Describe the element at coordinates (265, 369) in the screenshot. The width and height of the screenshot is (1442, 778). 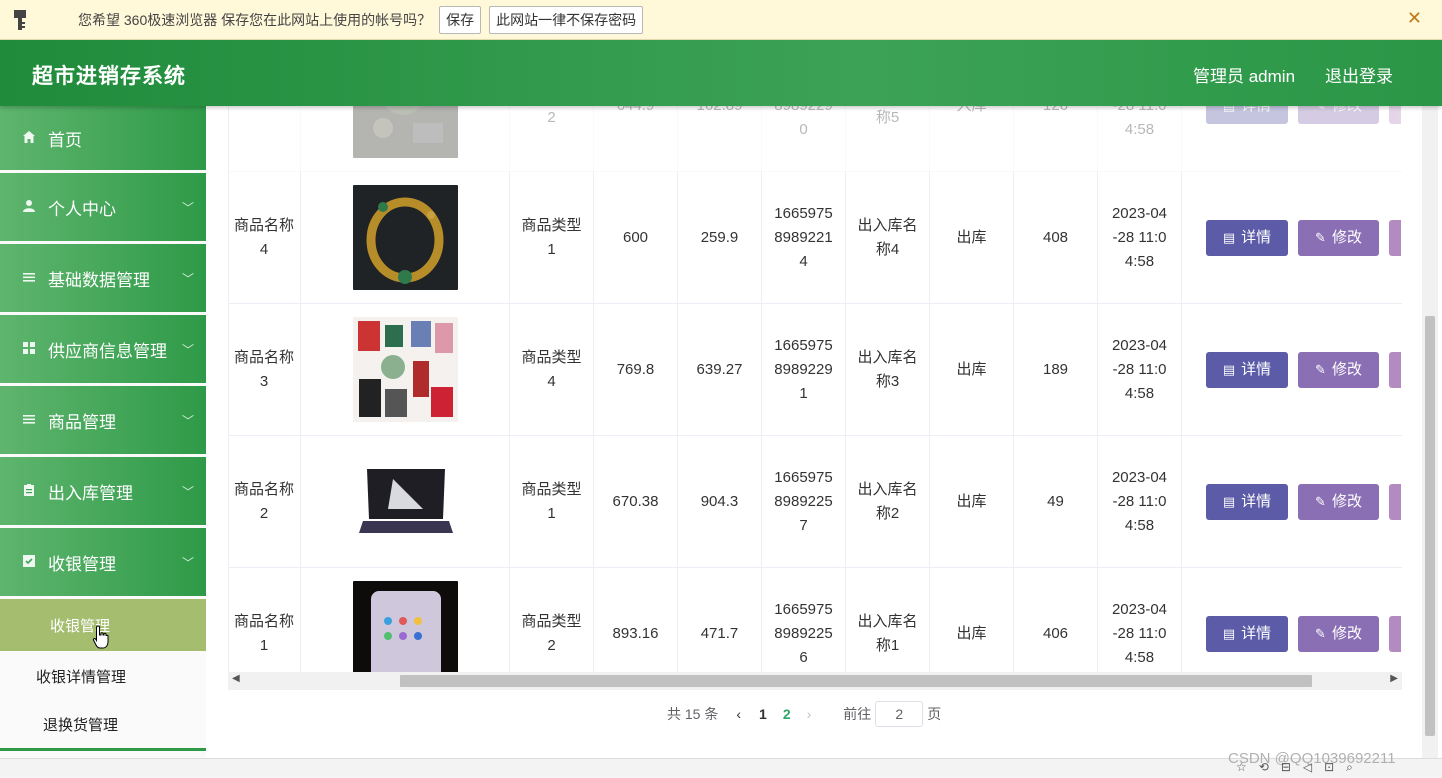
I see `product-name-cell: 商品名称 3` at that location.